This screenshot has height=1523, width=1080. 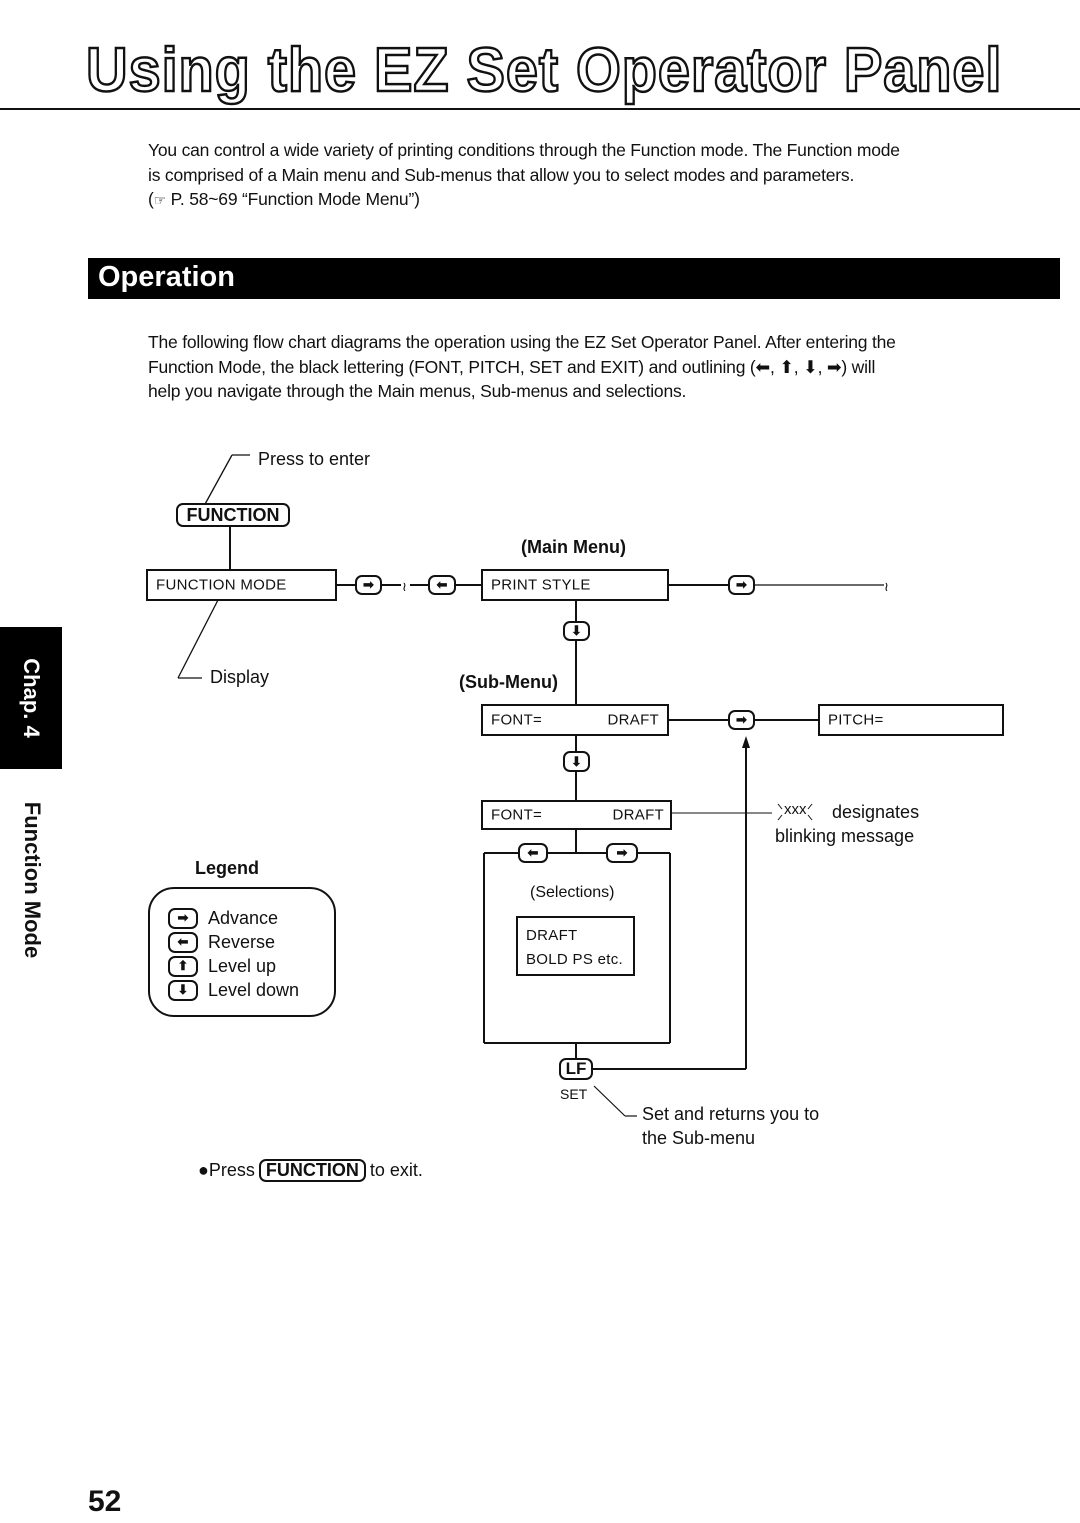 What do you see at coordinates (845, 836) in the screenshot?
I see `blink-note-line-2: blinking message` at bounding box center [845, 836].